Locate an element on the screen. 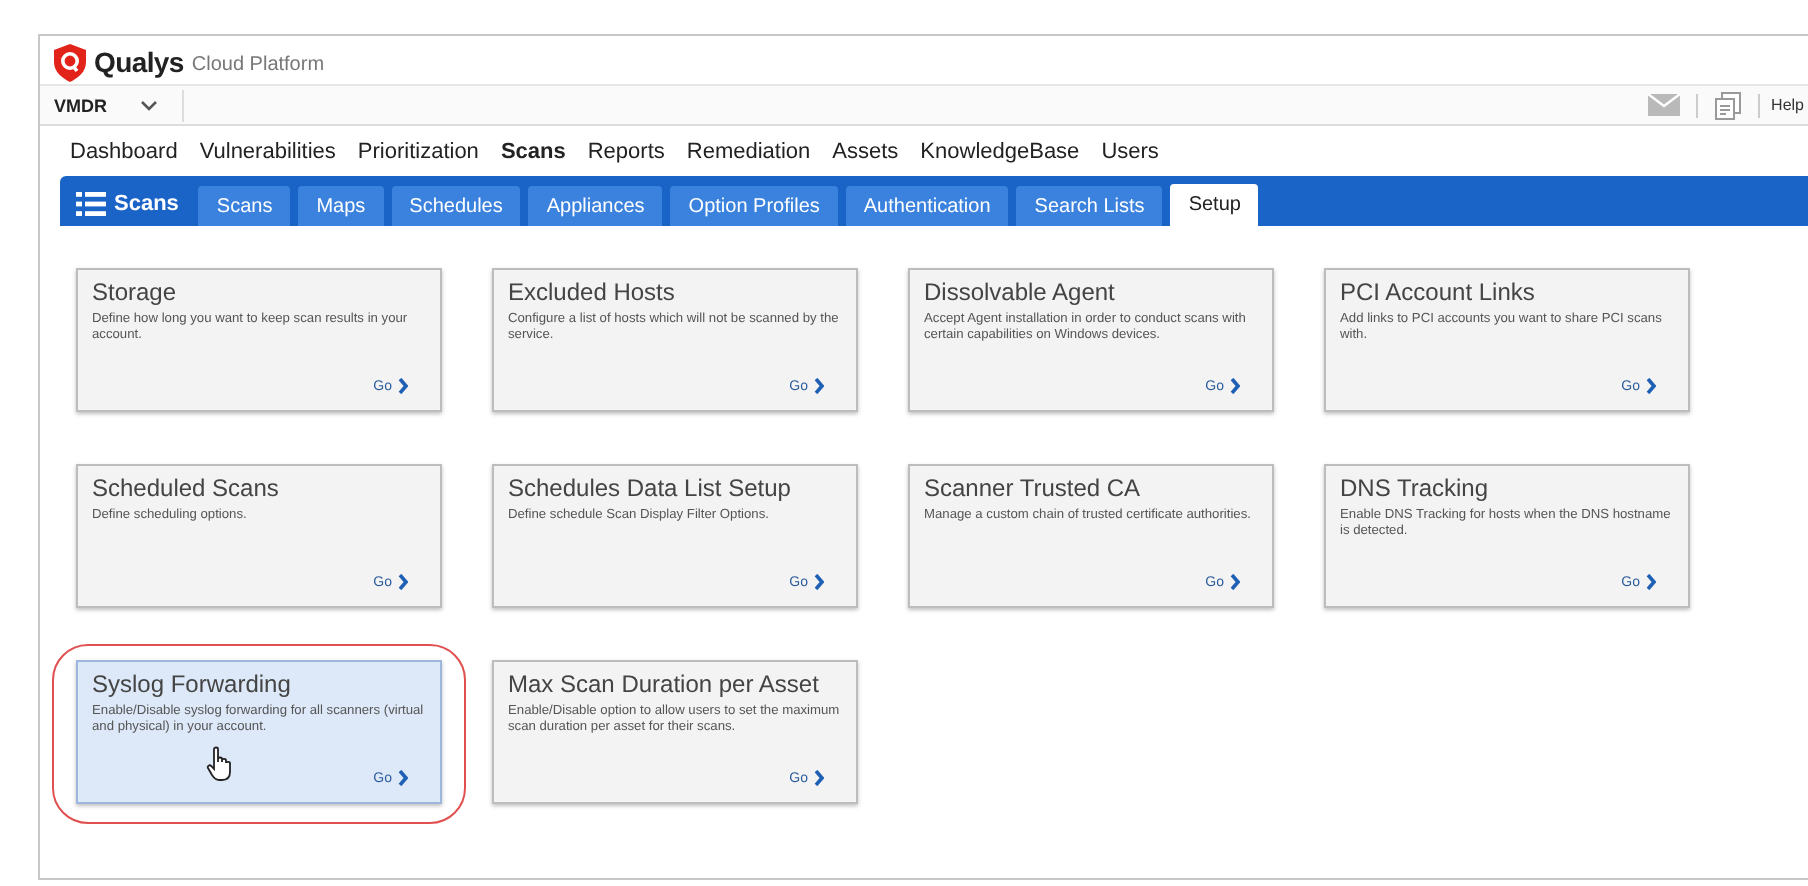 The image size is (1808, 886). nav-link: Vulnerabilities is located at coordinates (267, 151).